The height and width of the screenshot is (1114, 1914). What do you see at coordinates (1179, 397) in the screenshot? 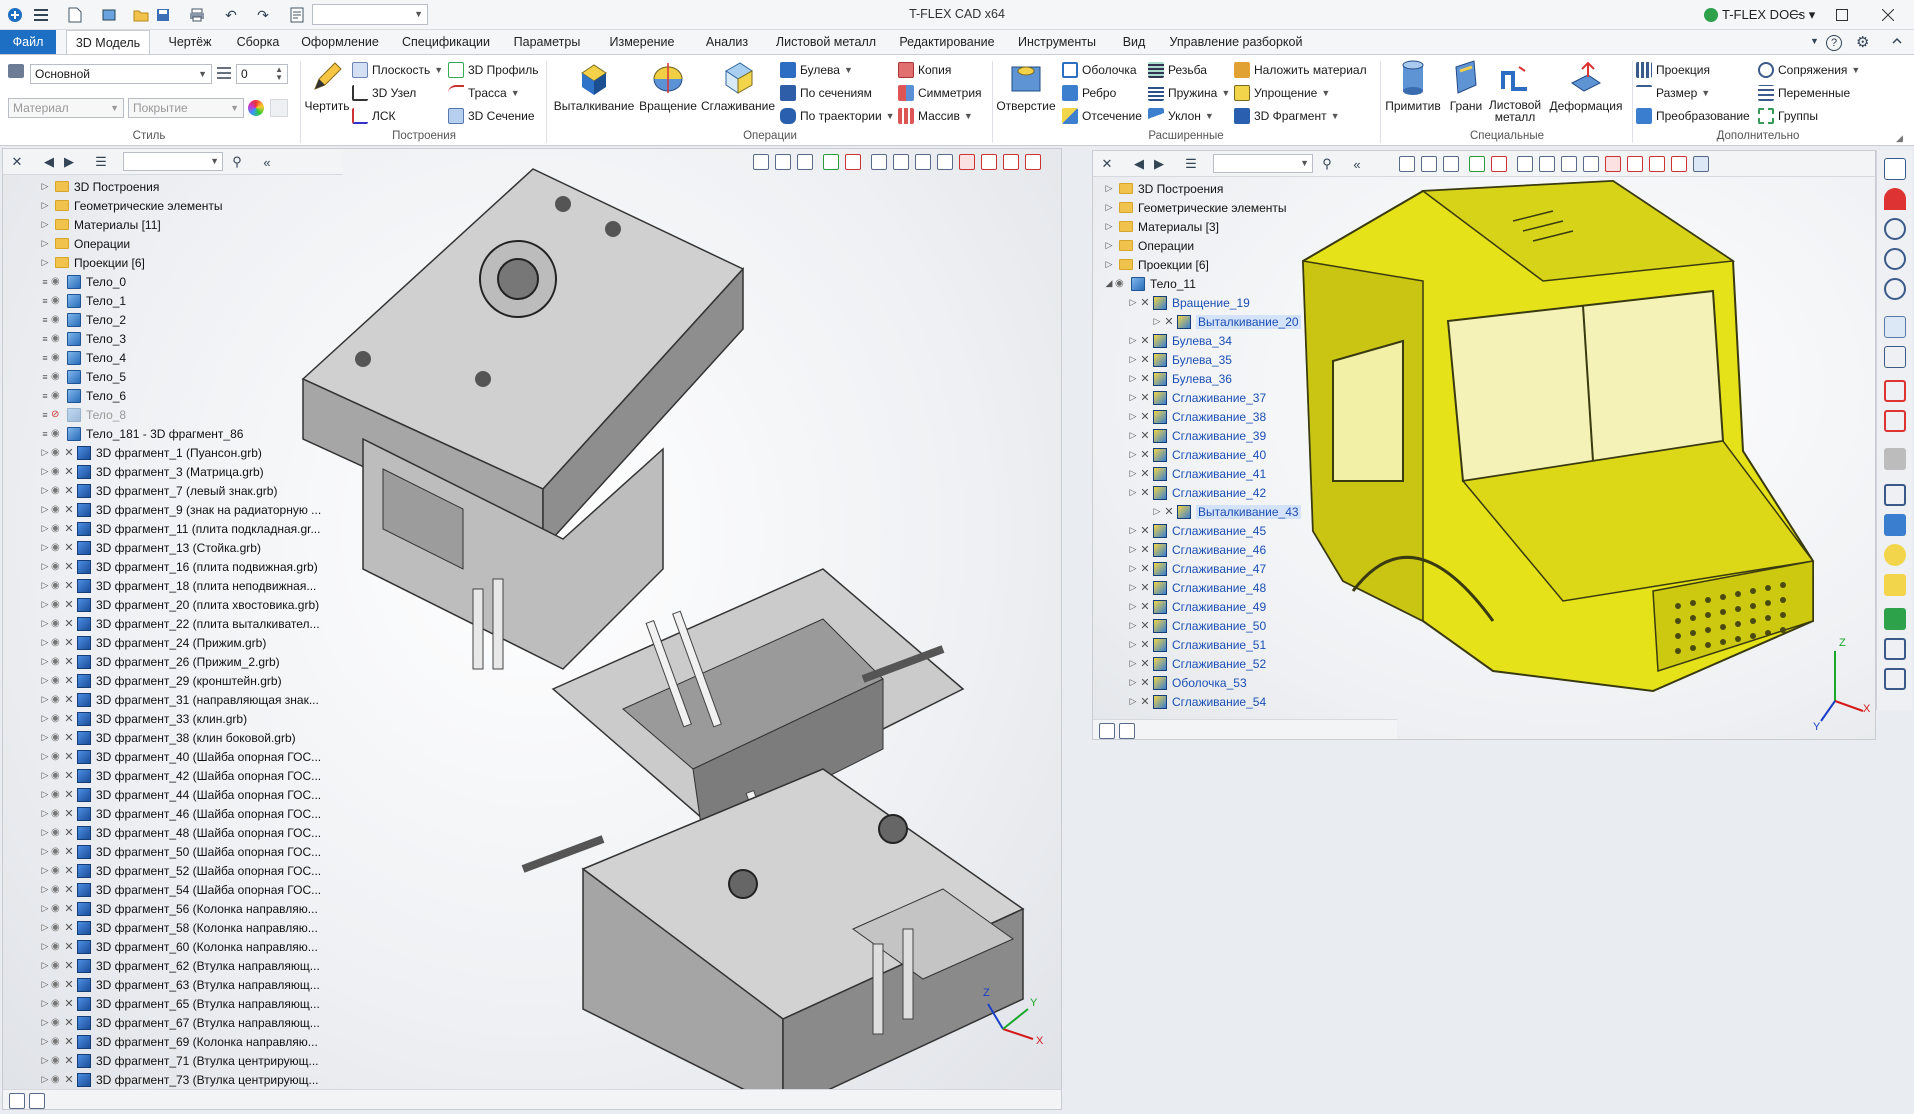
I see `tree-operation-row: ▷ ✕ Сглаживание_37` at bounding box center [1179, 397].